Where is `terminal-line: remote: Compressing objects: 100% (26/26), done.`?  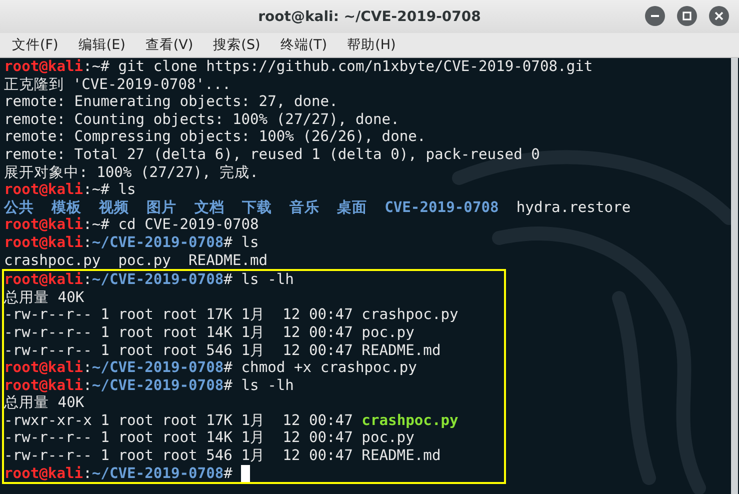
terminal-line: remote: Compressing objects: 100% (26/26), done. is located at coordinates (215, 137).